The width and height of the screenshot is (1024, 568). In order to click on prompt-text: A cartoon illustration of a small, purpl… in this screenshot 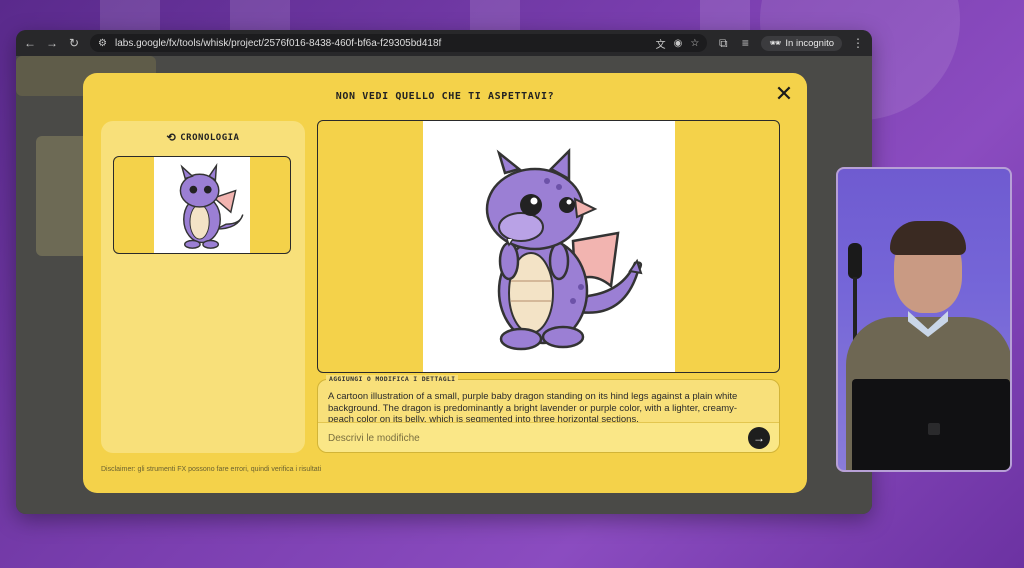, I will do `click(538, 407)`.